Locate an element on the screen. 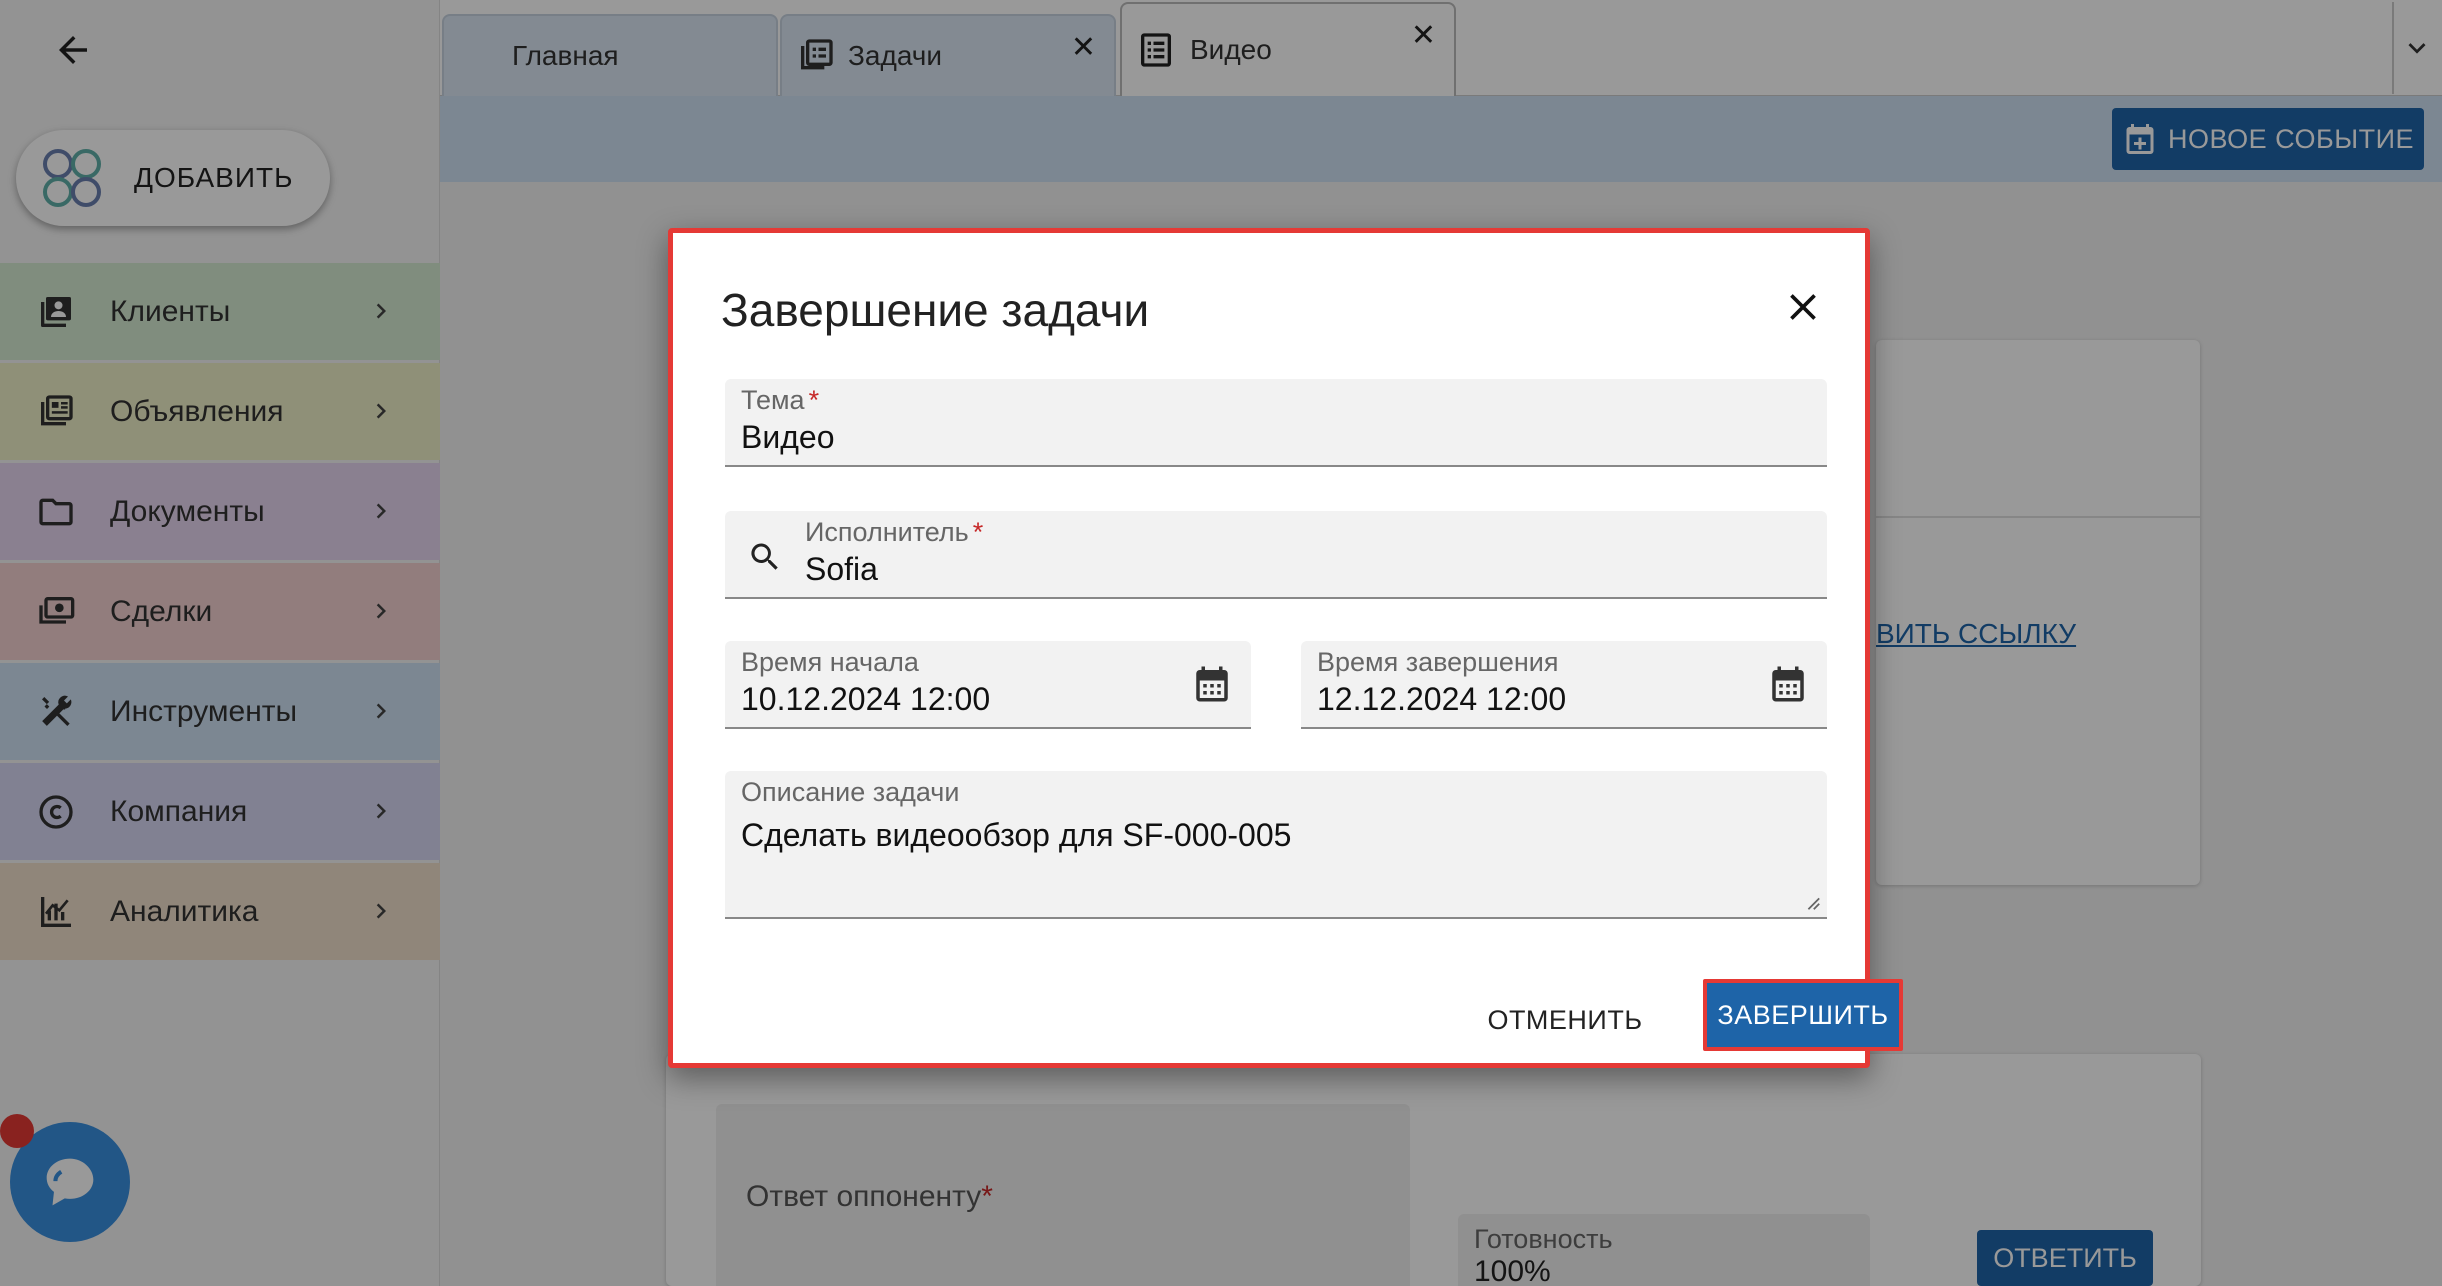  executor-label: Исполнитель is located at coordinates (887, 532).